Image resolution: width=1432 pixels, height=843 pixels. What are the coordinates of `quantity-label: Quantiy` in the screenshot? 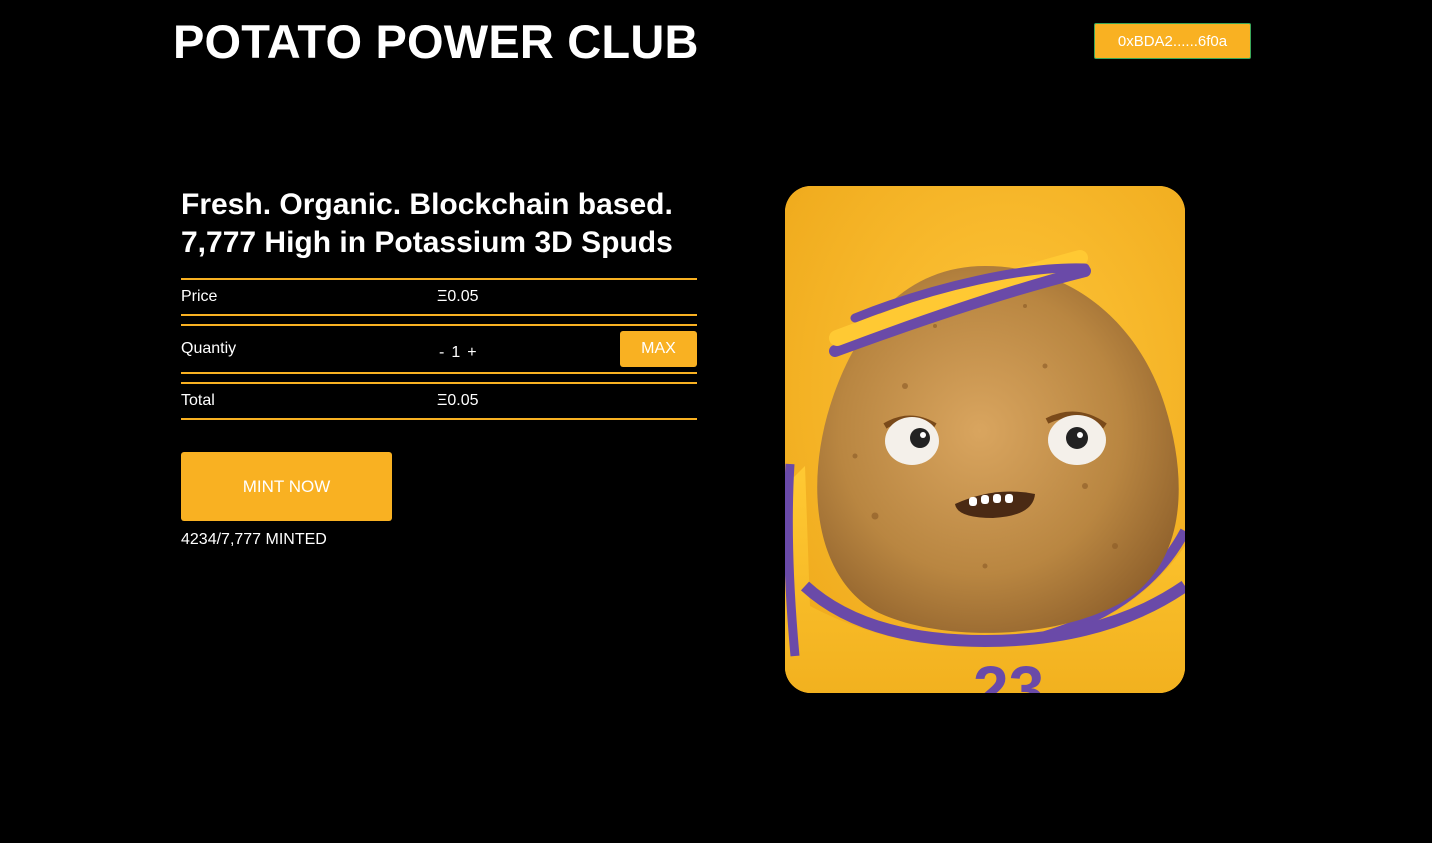 It's located at (209, 348).